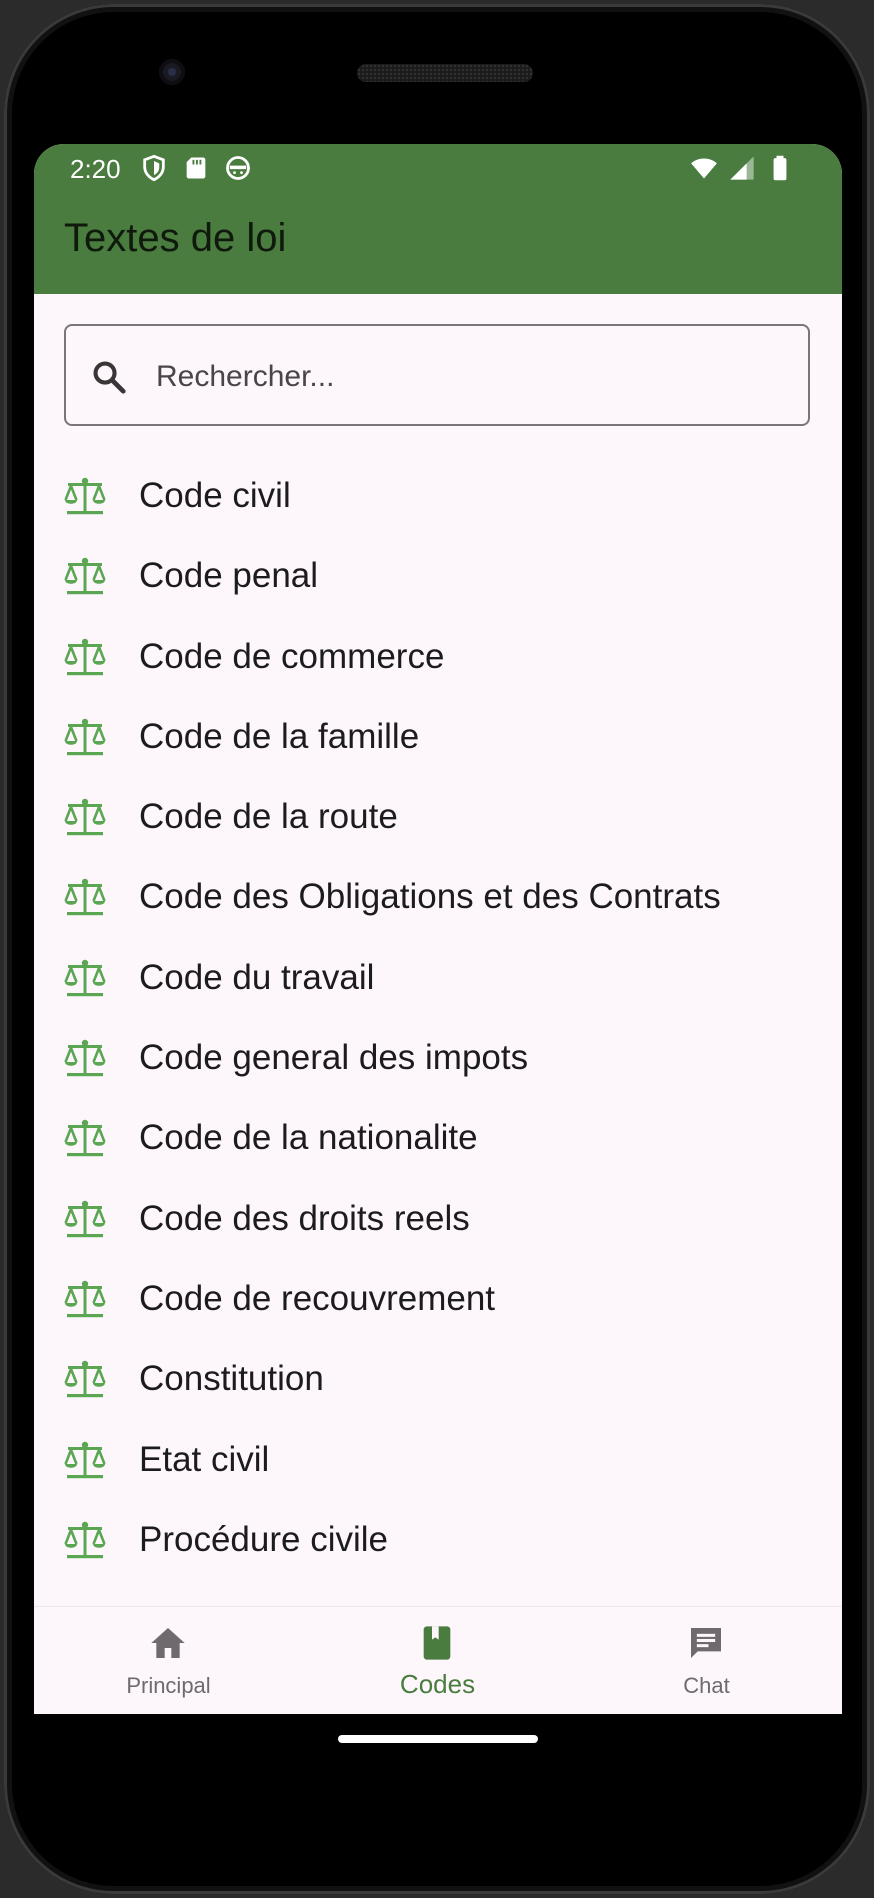  I want to click on status-left-icons, so click(196, 168).